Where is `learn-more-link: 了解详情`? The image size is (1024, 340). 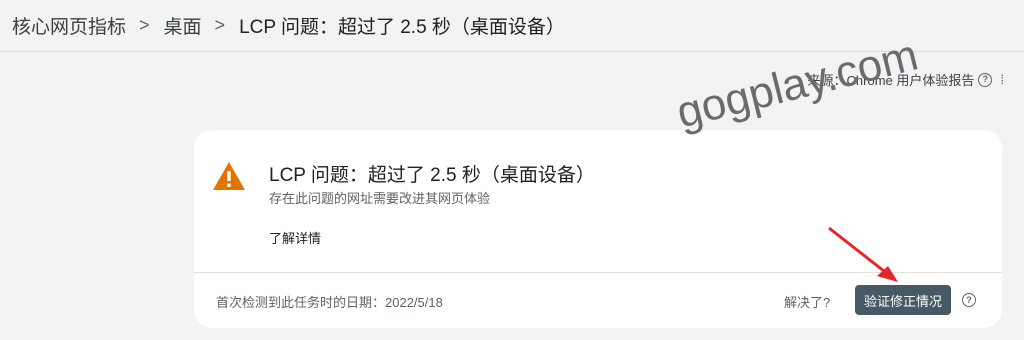
learn-more-link: 了解详情 is located at coordinates (295, 237).